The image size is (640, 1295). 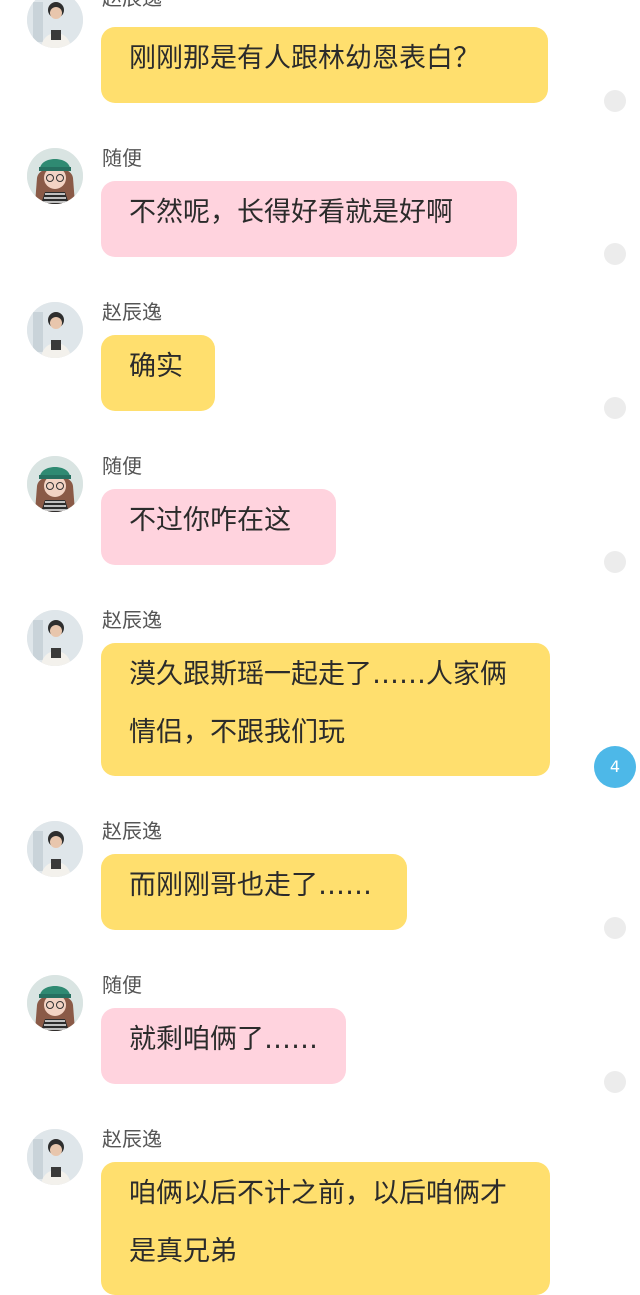 I want to click on message-bubble: 漠久跟斯瑶一起走了……人家俩情侣，不跟我们玩, so click(x=325, y=709).